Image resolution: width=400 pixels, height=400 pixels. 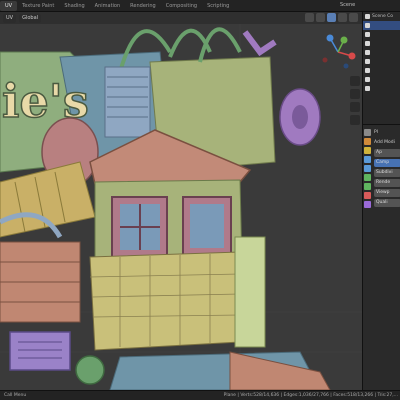 What do you see at coordinates (367, 204) in the screenshot?
I see `material-tab-icon` at bounding box center [367, 204].